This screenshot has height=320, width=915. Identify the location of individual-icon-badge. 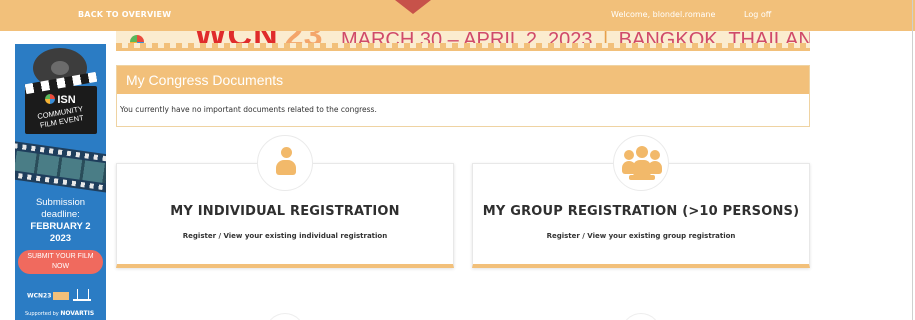
(285, 163).